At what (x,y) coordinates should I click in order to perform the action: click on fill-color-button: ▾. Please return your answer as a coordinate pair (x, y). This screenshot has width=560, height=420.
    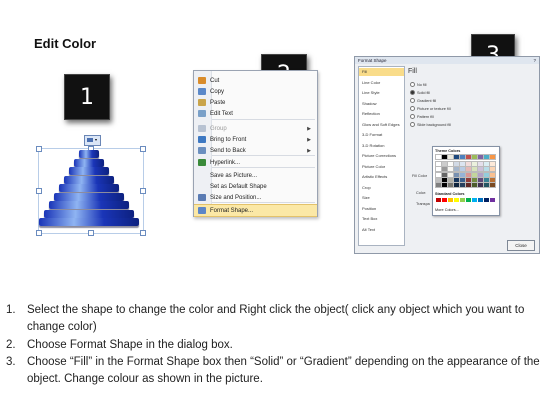
    Looking at the image, I should click on (92, 140).